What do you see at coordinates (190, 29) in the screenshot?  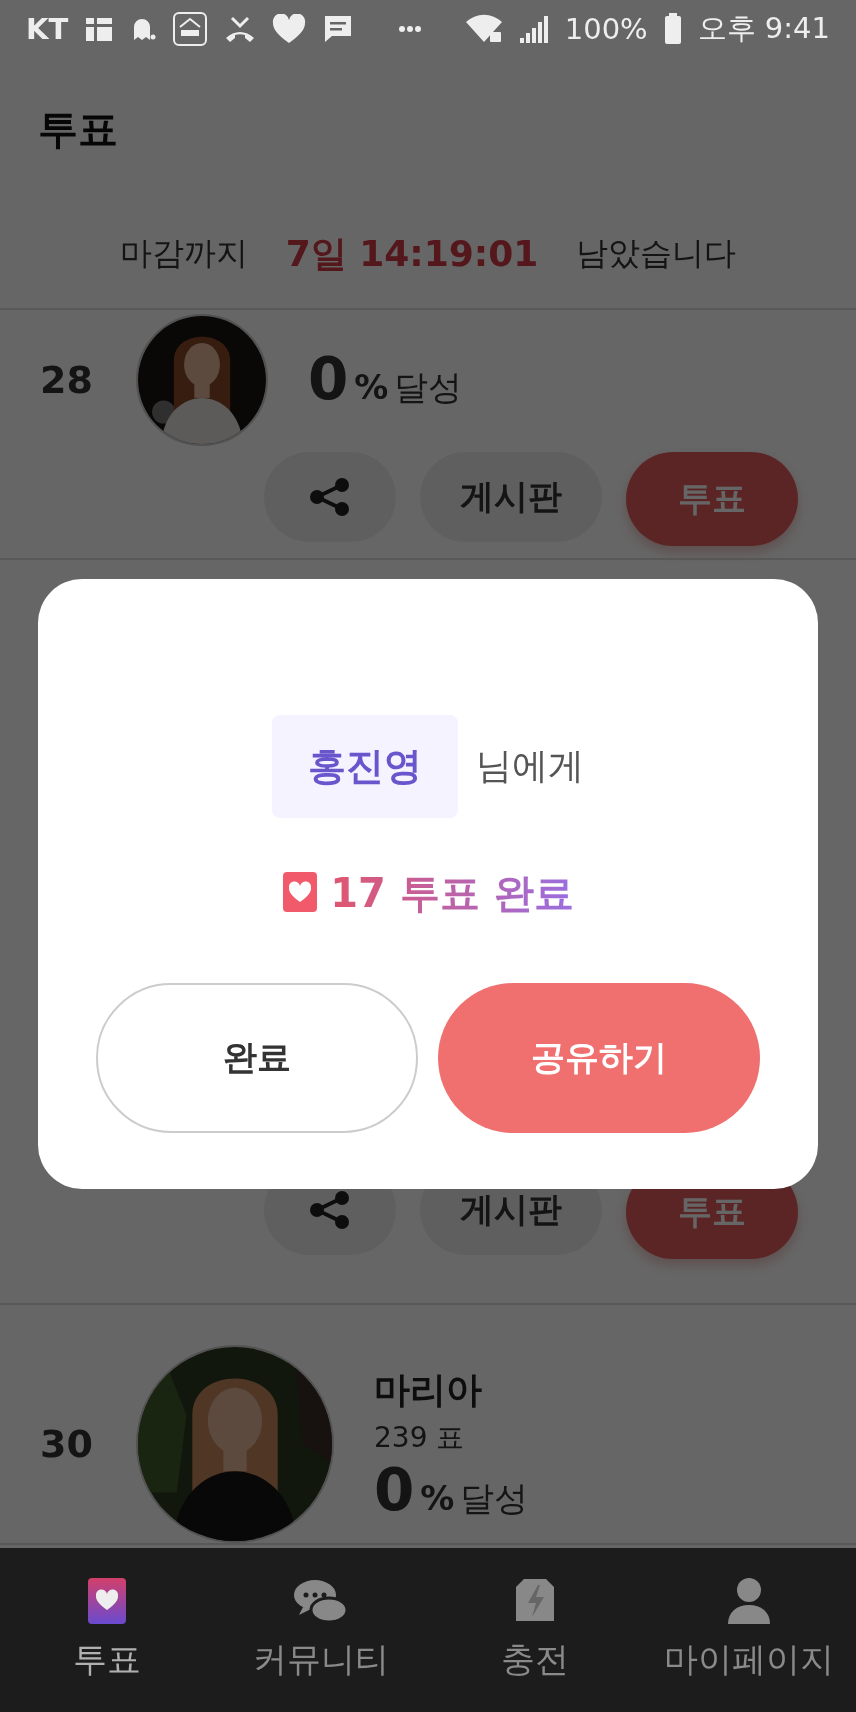 I see `house-icon` at bounding box center [190, 29].